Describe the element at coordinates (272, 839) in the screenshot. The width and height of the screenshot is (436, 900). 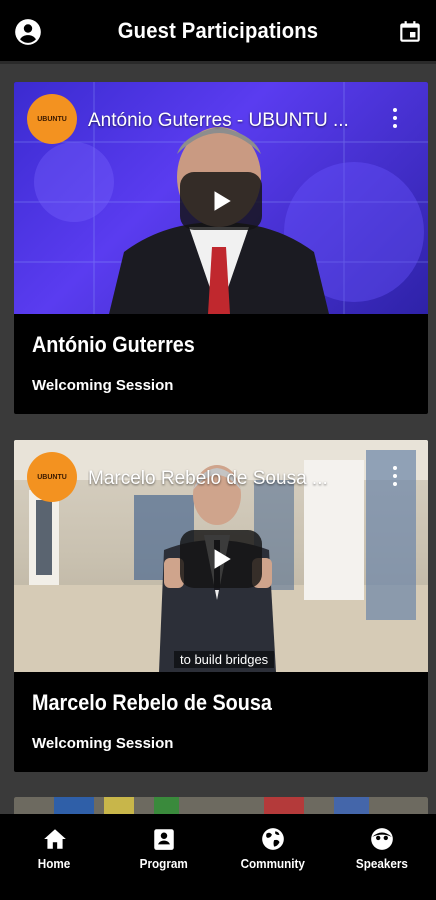
I see `globe-icon` at that location.